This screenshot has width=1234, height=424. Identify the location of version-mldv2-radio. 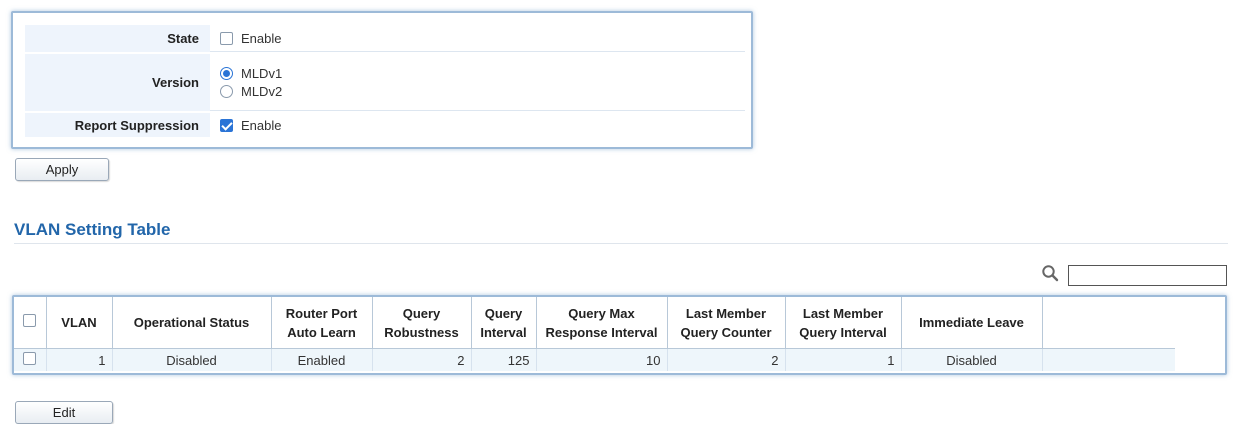
(226, 91).